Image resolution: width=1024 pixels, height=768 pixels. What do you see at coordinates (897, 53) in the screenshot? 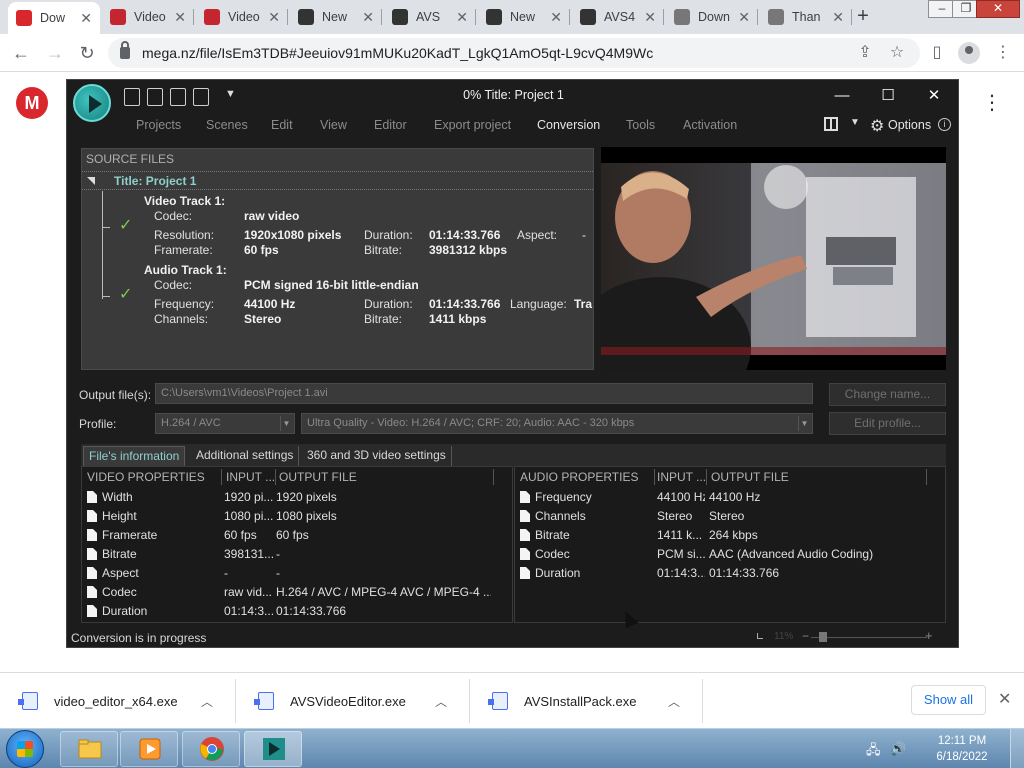
I see `bookmark-star-icon: ☆` at bounding box center [897, 53].